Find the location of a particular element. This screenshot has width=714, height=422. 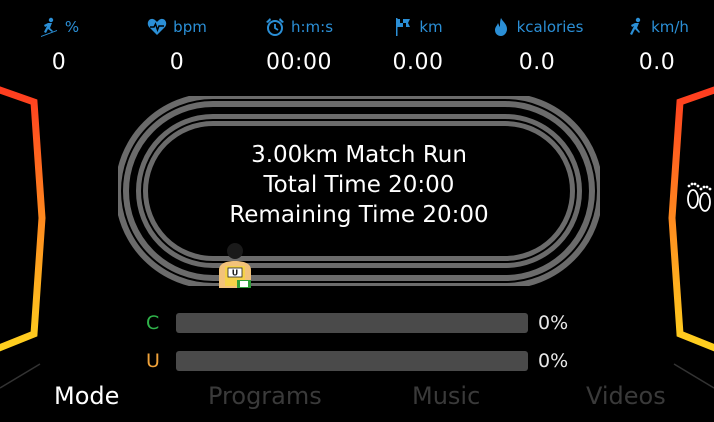

left-gauge is located at coordinates (23, 219).